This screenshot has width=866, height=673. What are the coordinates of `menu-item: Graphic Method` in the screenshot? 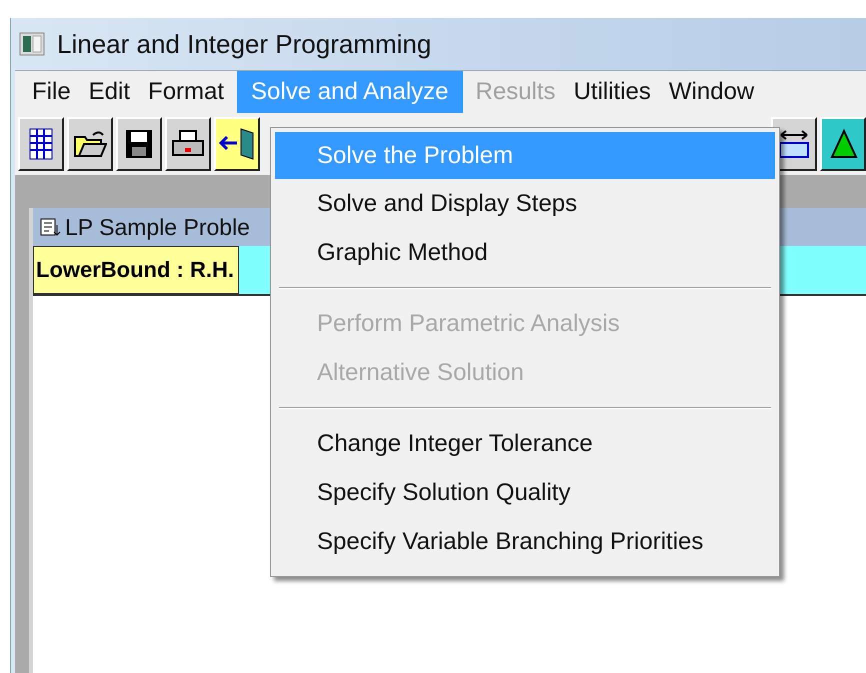 It's located at (525, 252).